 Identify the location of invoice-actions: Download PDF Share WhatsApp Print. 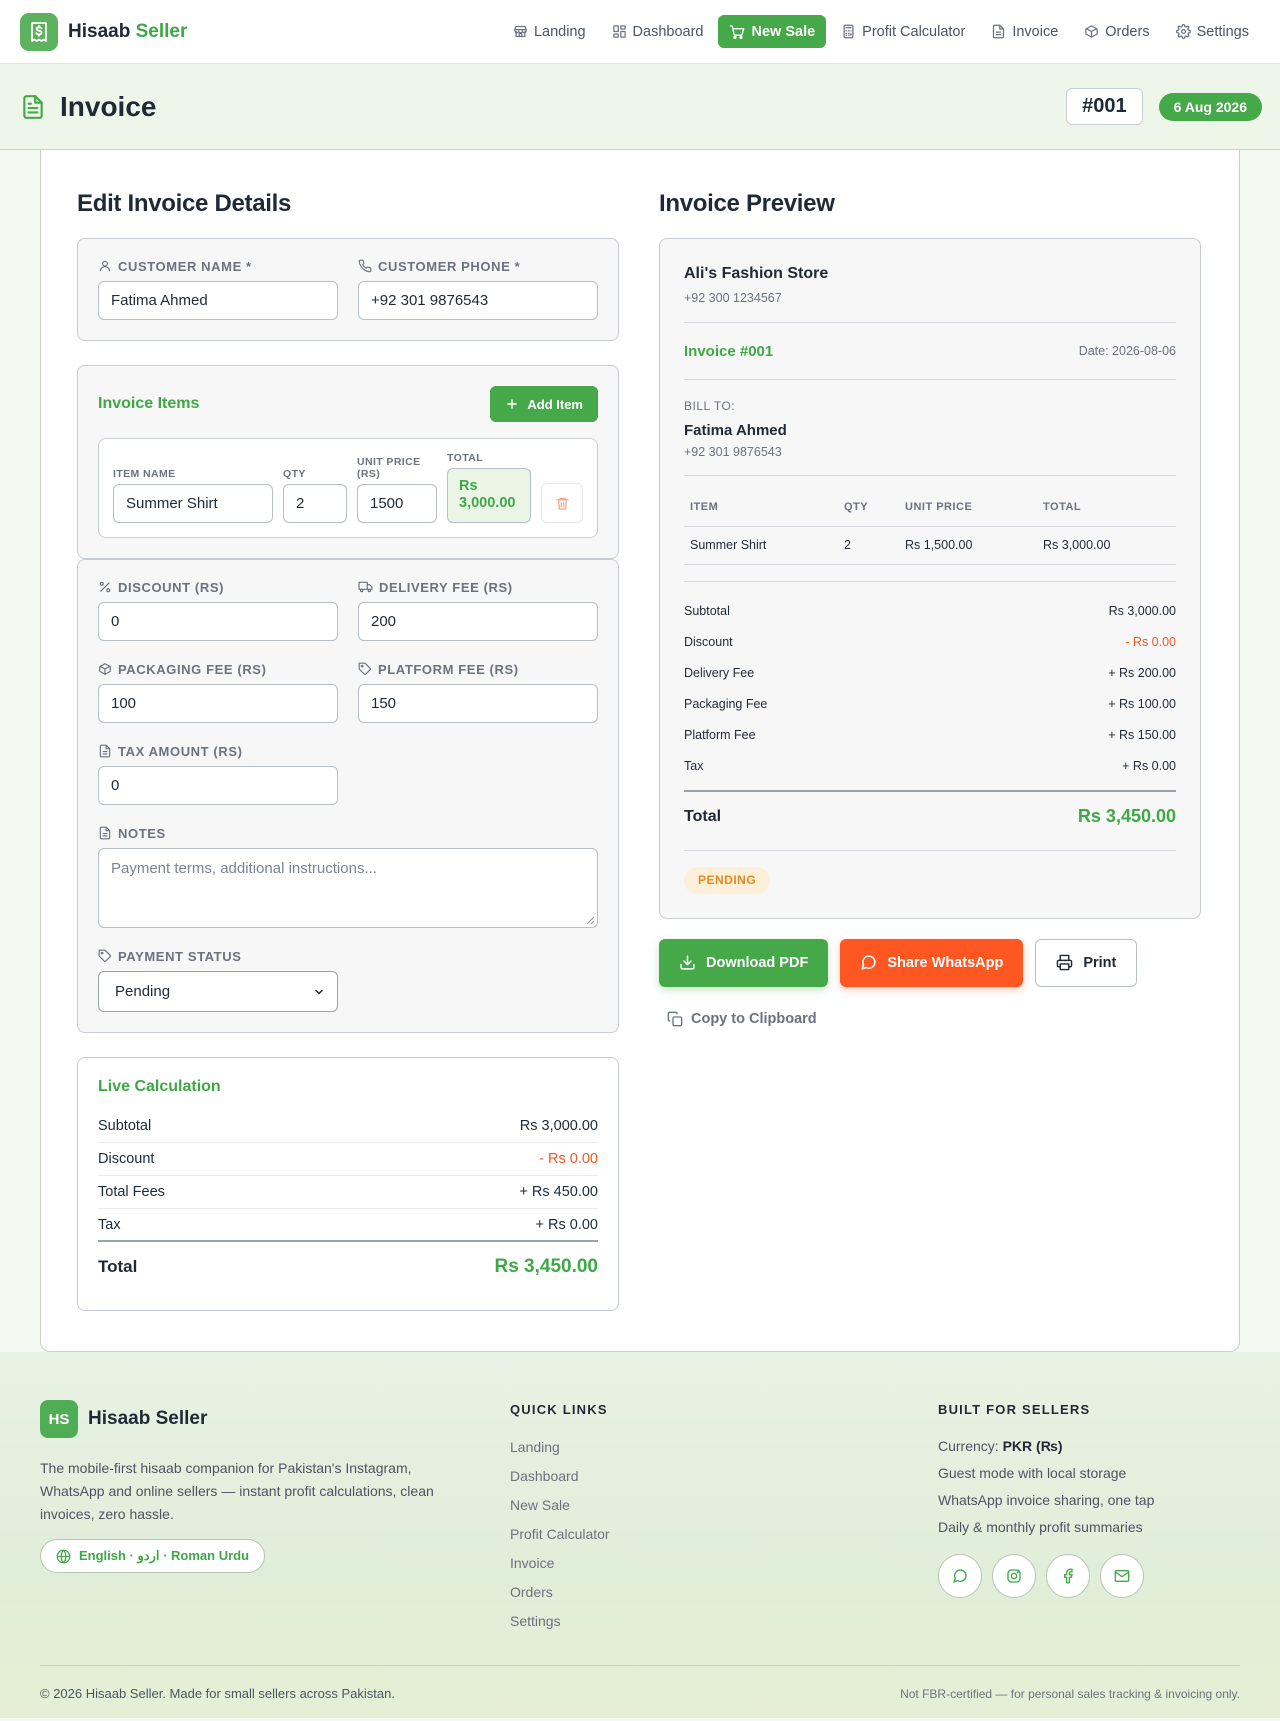
(930, 962).